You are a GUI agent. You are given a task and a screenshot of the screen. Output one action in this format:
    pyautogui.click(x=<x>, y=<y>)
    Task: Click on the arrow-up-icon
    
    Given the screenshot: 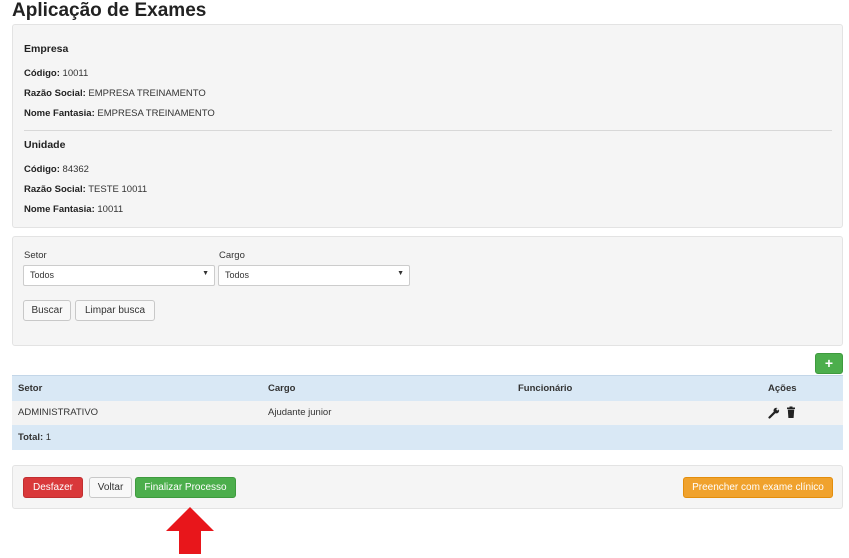 What is the action you would take?
    pyautogui.click(x=190, y=530)
    